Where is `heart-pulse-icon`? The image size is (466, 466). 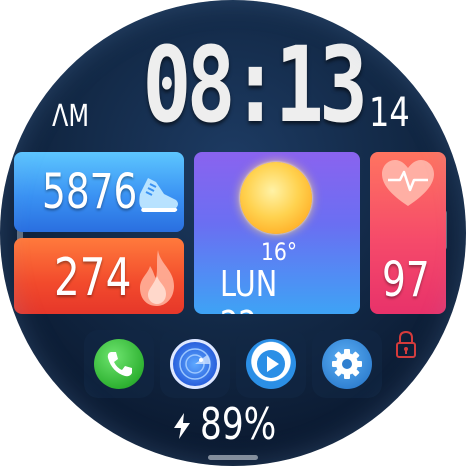
heart-pulse-icon is located at coordinates (408, 183).